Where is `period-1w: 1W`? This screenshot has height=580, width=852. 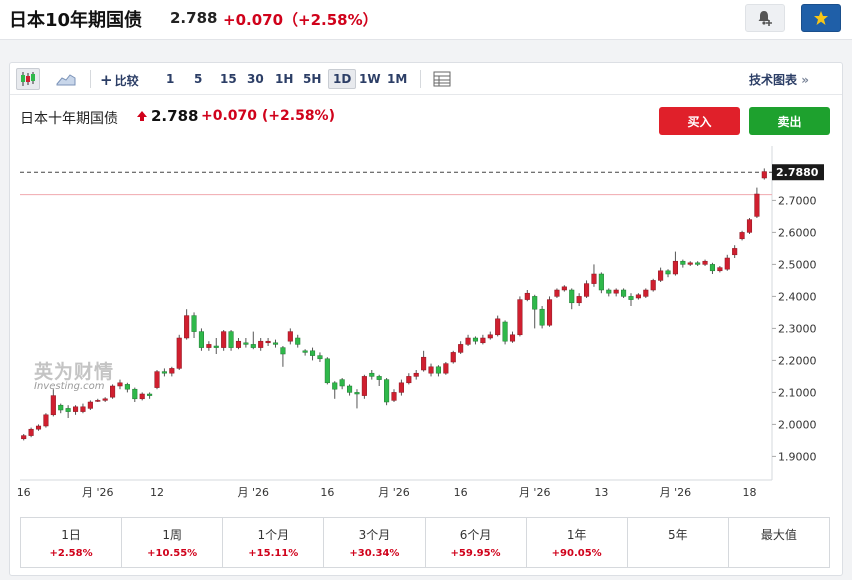 period-1w: 1W is located at coordinates (370, 79).